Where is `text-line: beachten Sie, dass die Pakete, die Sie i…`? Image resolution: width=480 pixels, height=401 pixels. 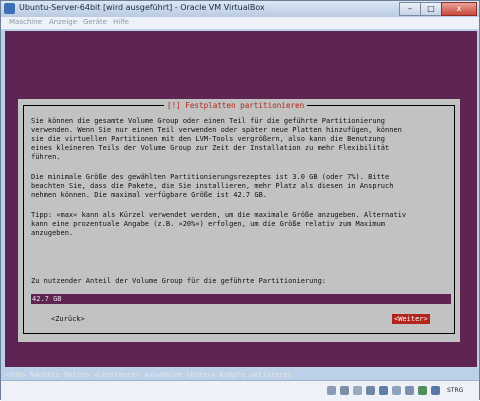
text-line: beachten Sie, dass die Pakete, die Sie i… is located at coordinates (212, 186).